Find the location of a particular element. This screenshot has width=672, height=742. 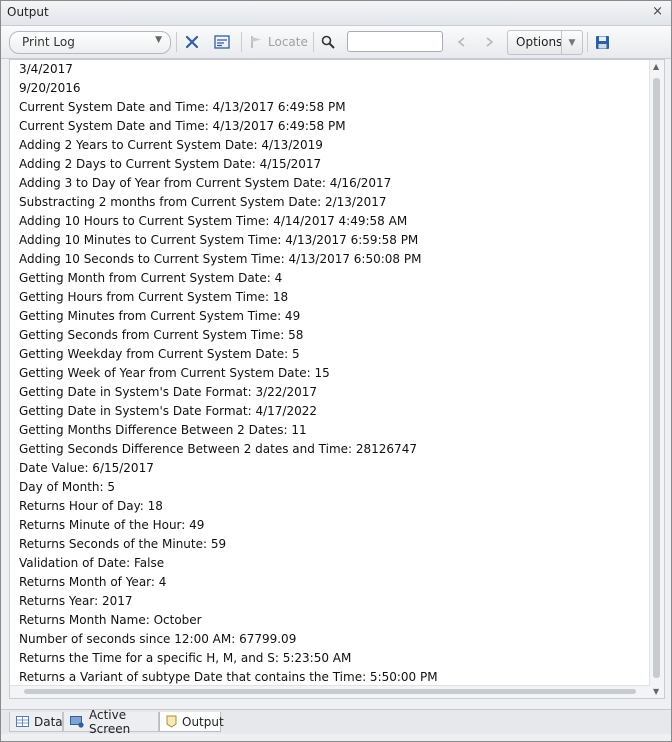

vertical-scrollbar: ▲ ▼ is located at coordinates (656, 379).